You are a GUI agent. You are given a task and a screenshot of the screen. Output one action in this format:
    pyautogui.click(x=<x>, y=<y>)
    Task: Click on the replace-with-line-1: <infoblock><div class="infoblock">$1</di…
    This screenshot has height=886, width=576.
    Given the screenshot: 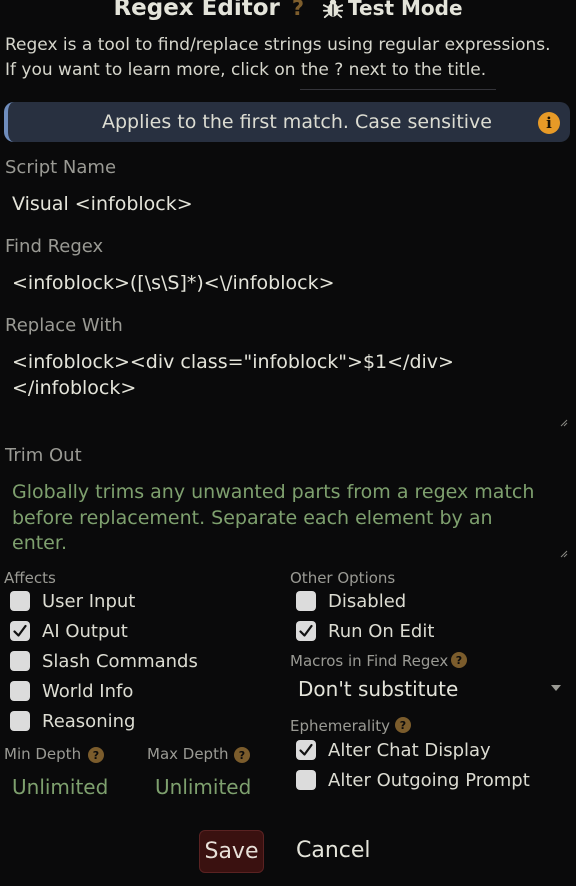 What is the action you would take?
    pyautogui.click(x=233, y=362)
    